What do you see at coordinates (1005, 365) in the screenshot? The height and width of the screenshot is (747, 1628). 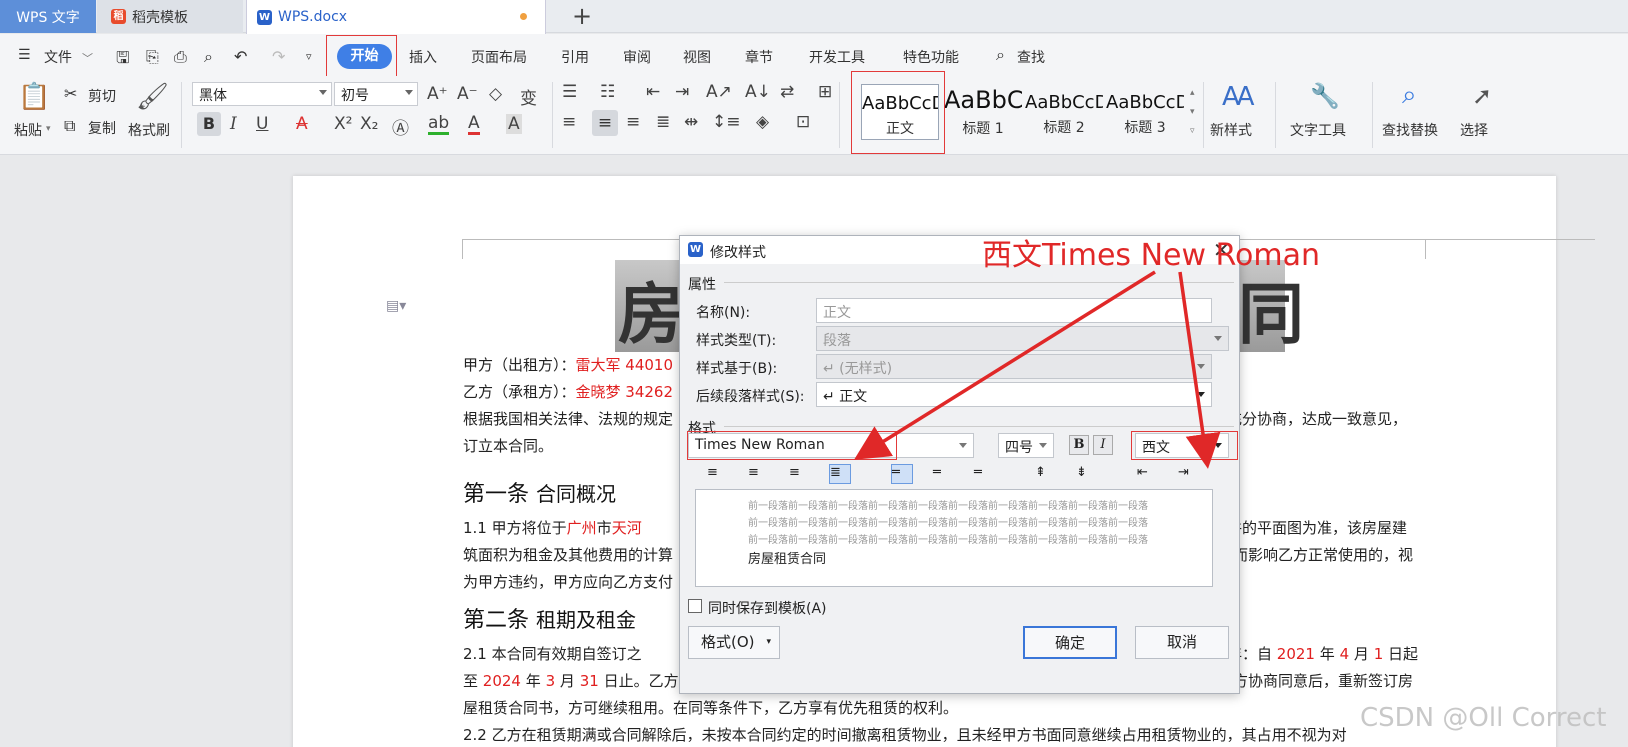 I see `arrow-to-font` at bounding box center [1005, 365].